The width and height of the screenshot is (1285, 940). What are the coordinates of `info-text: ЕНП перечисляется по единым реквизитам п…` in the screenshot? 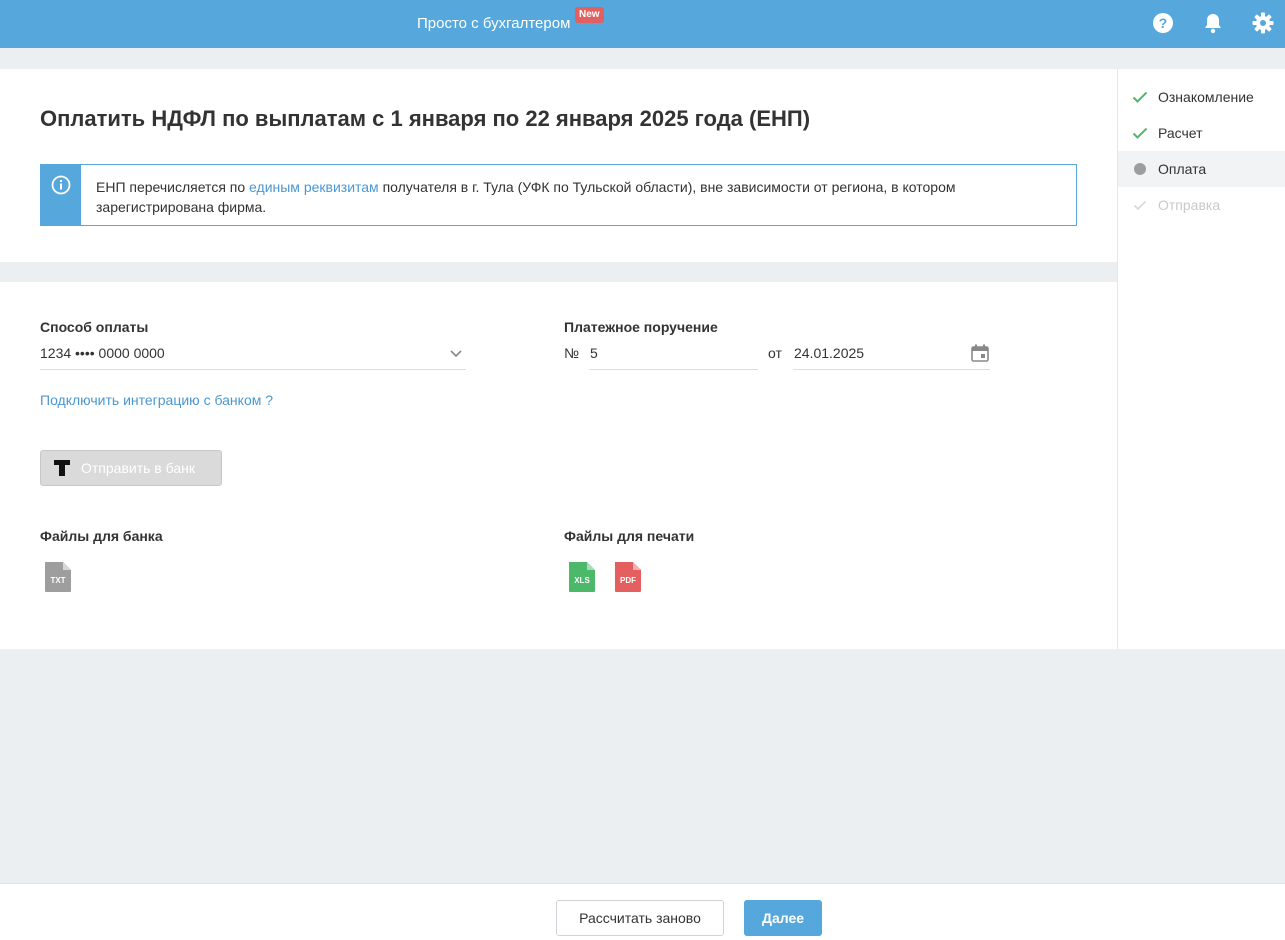 It's located at (526, 197).